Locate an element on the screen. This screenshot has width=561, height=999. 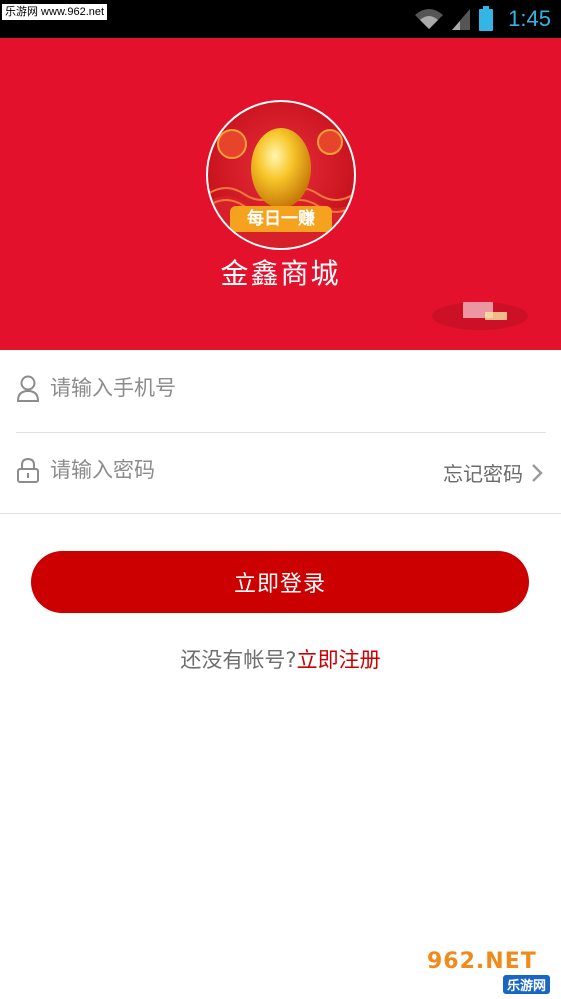
user-icon is located at coordinates (28, 388).